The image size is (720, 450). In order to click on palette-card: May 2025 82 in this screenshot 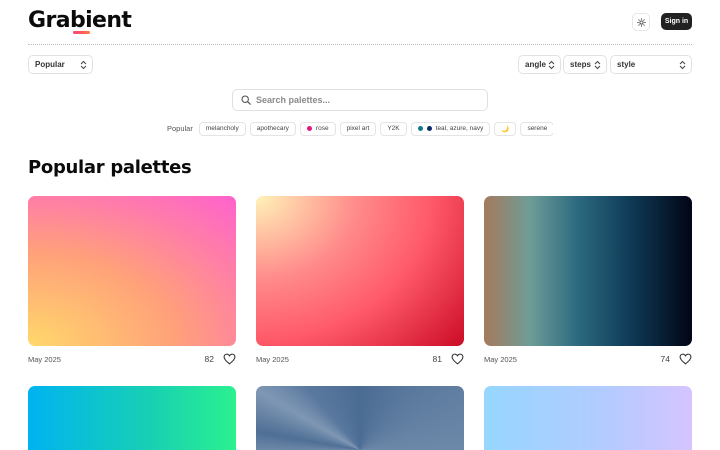, I will do `click(132, 281)`.